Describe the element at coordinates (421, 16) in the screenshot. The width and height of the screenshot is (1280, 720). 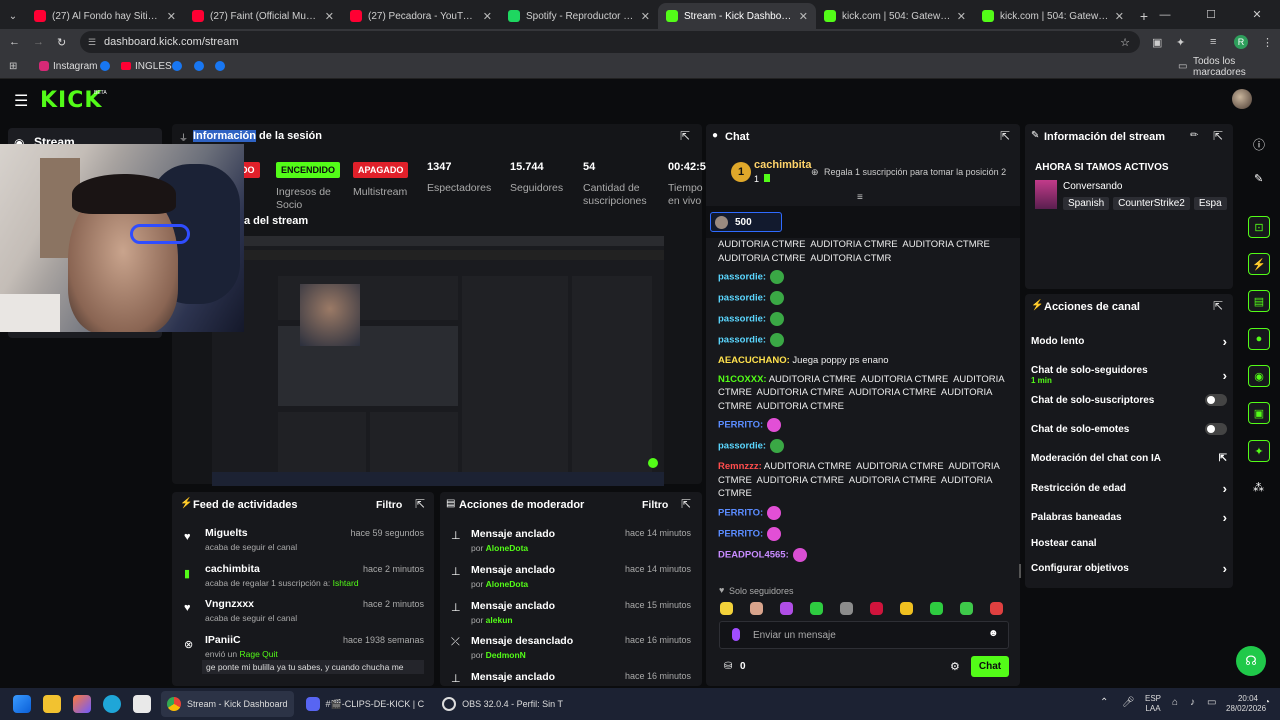
I see `browser-tab: (27) Pecadora - YouTube ✕` at that location.